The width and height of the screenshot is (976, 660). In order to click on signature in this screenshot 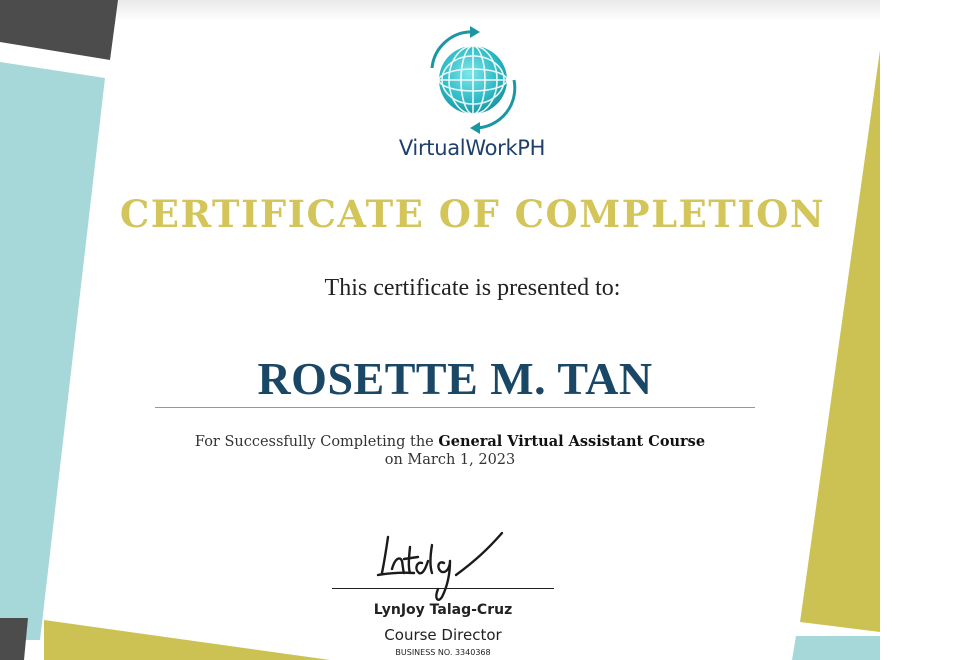, I will do `click(440, 566)`.